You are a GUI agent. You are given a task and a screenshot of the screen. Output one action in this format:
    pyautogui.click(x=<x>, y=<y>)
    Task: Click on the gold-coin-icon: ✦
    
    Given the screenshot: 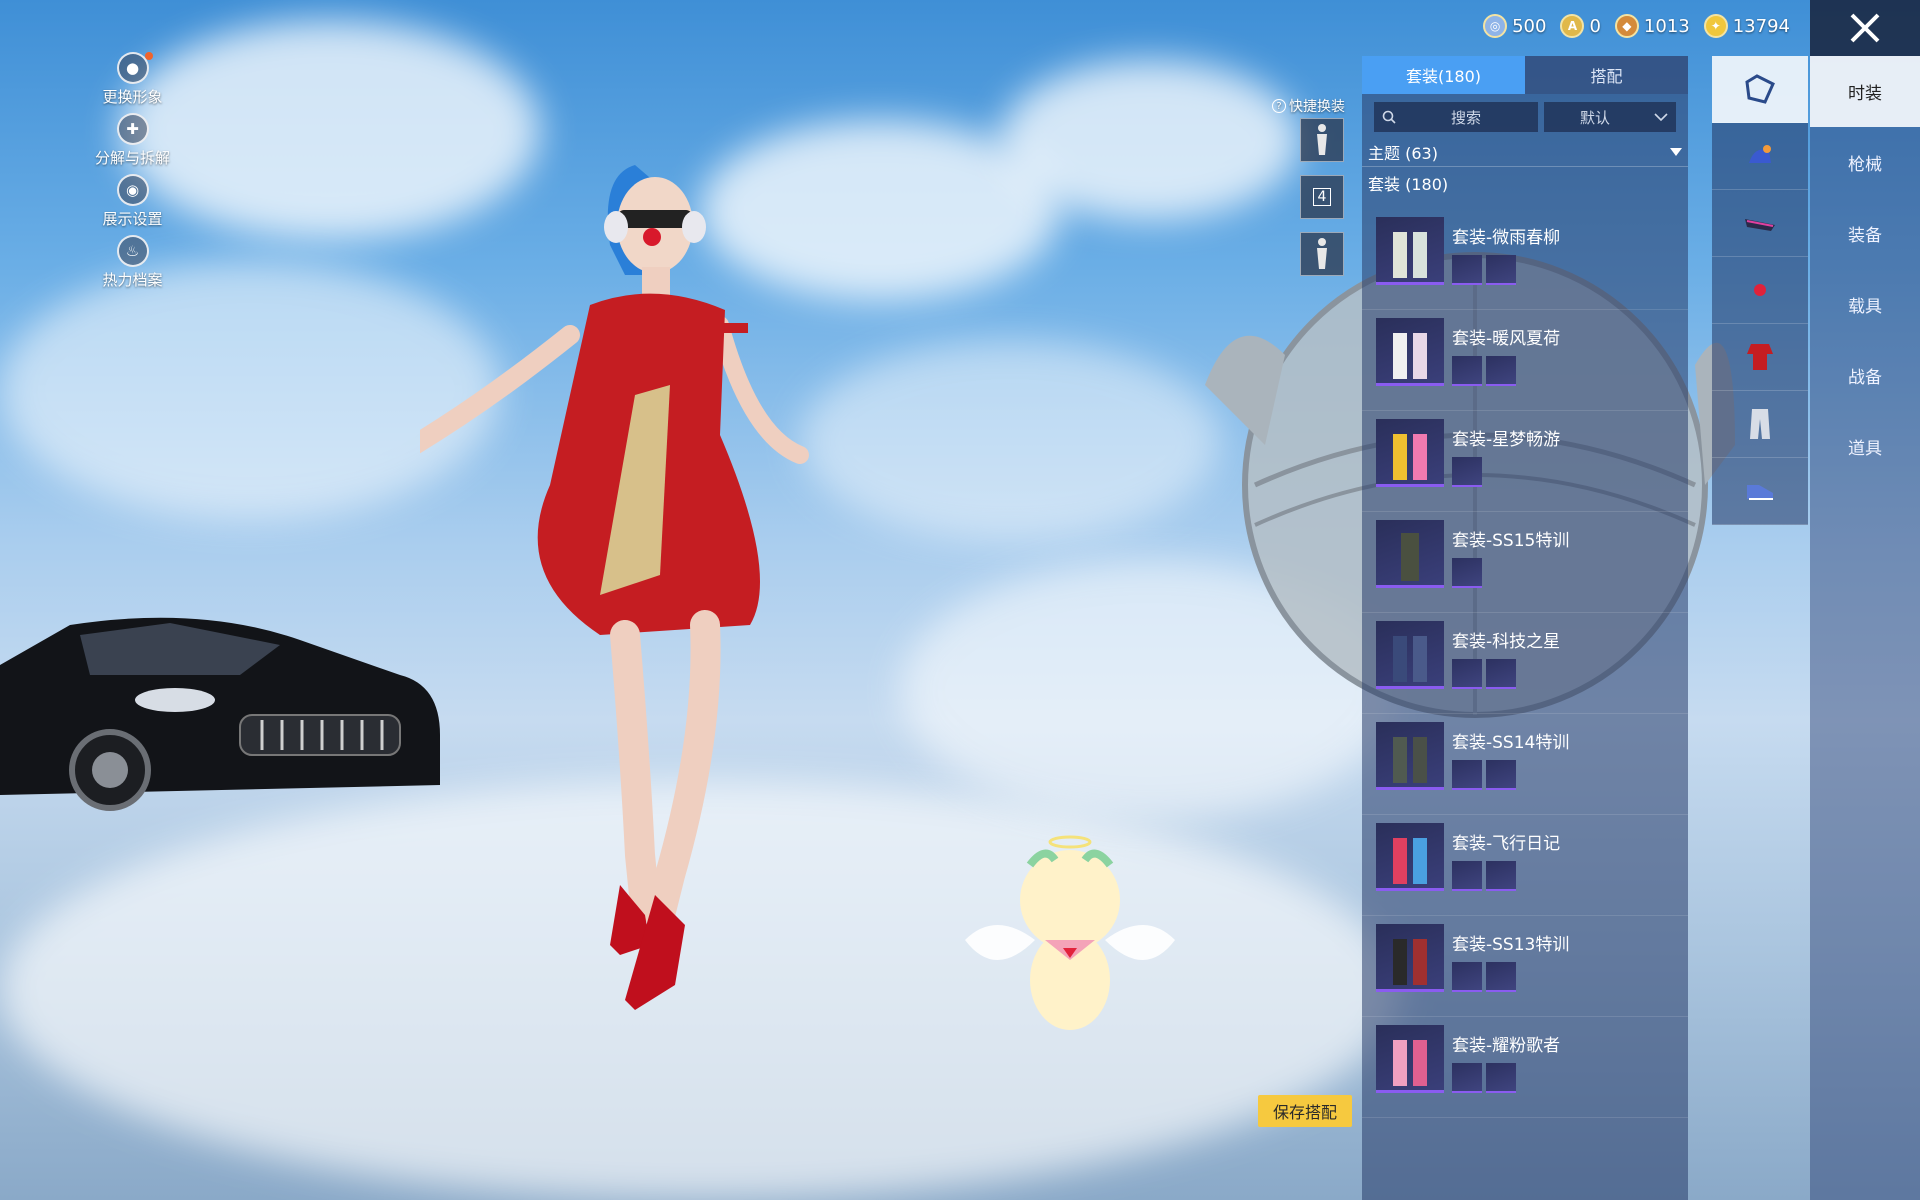 What is the action you would take?
    pyautogui.click(x=1715, y=26)
    